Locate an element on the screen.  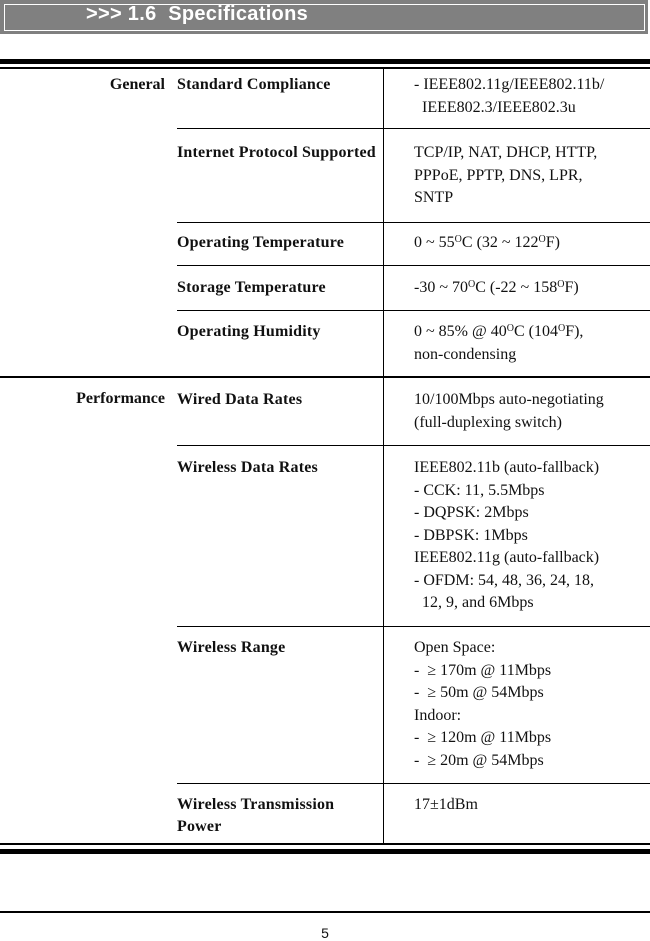
section-divider is located at coordinates (325, 377).